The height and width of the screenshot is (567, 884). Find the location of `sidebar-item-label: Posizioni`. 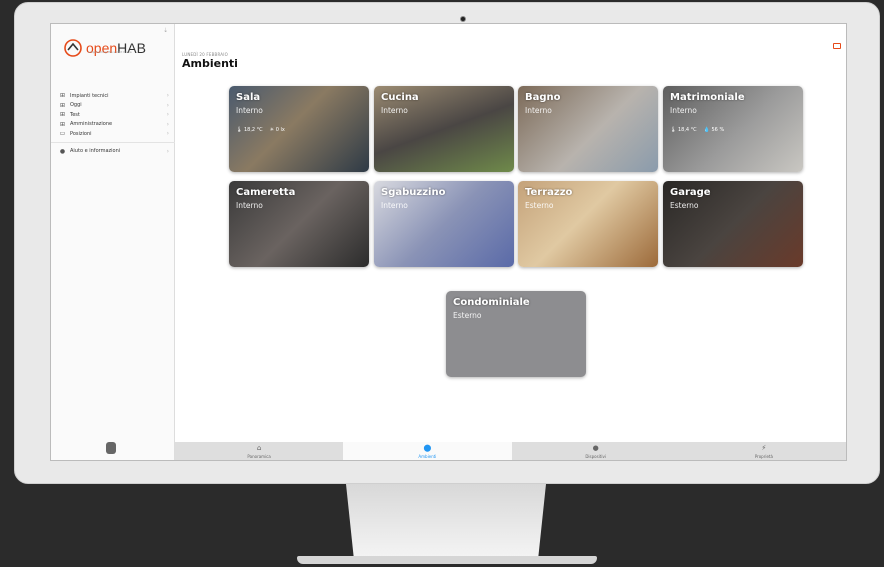

sidebar-item-label: Posizioni is located at coordinates (81, 133).